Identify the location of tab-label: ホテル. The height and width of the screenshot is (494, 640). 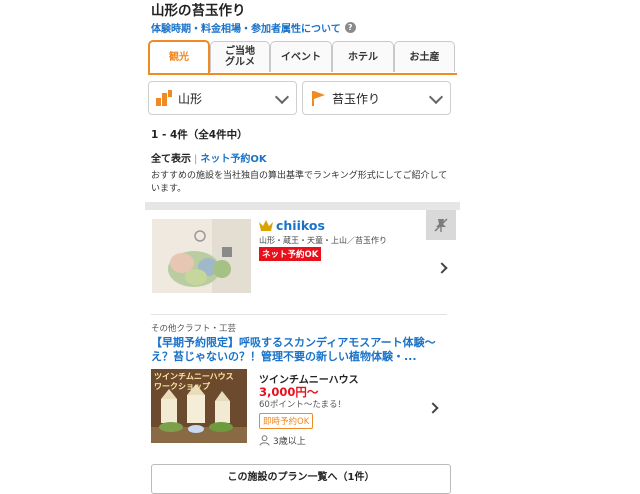
(363, 57).